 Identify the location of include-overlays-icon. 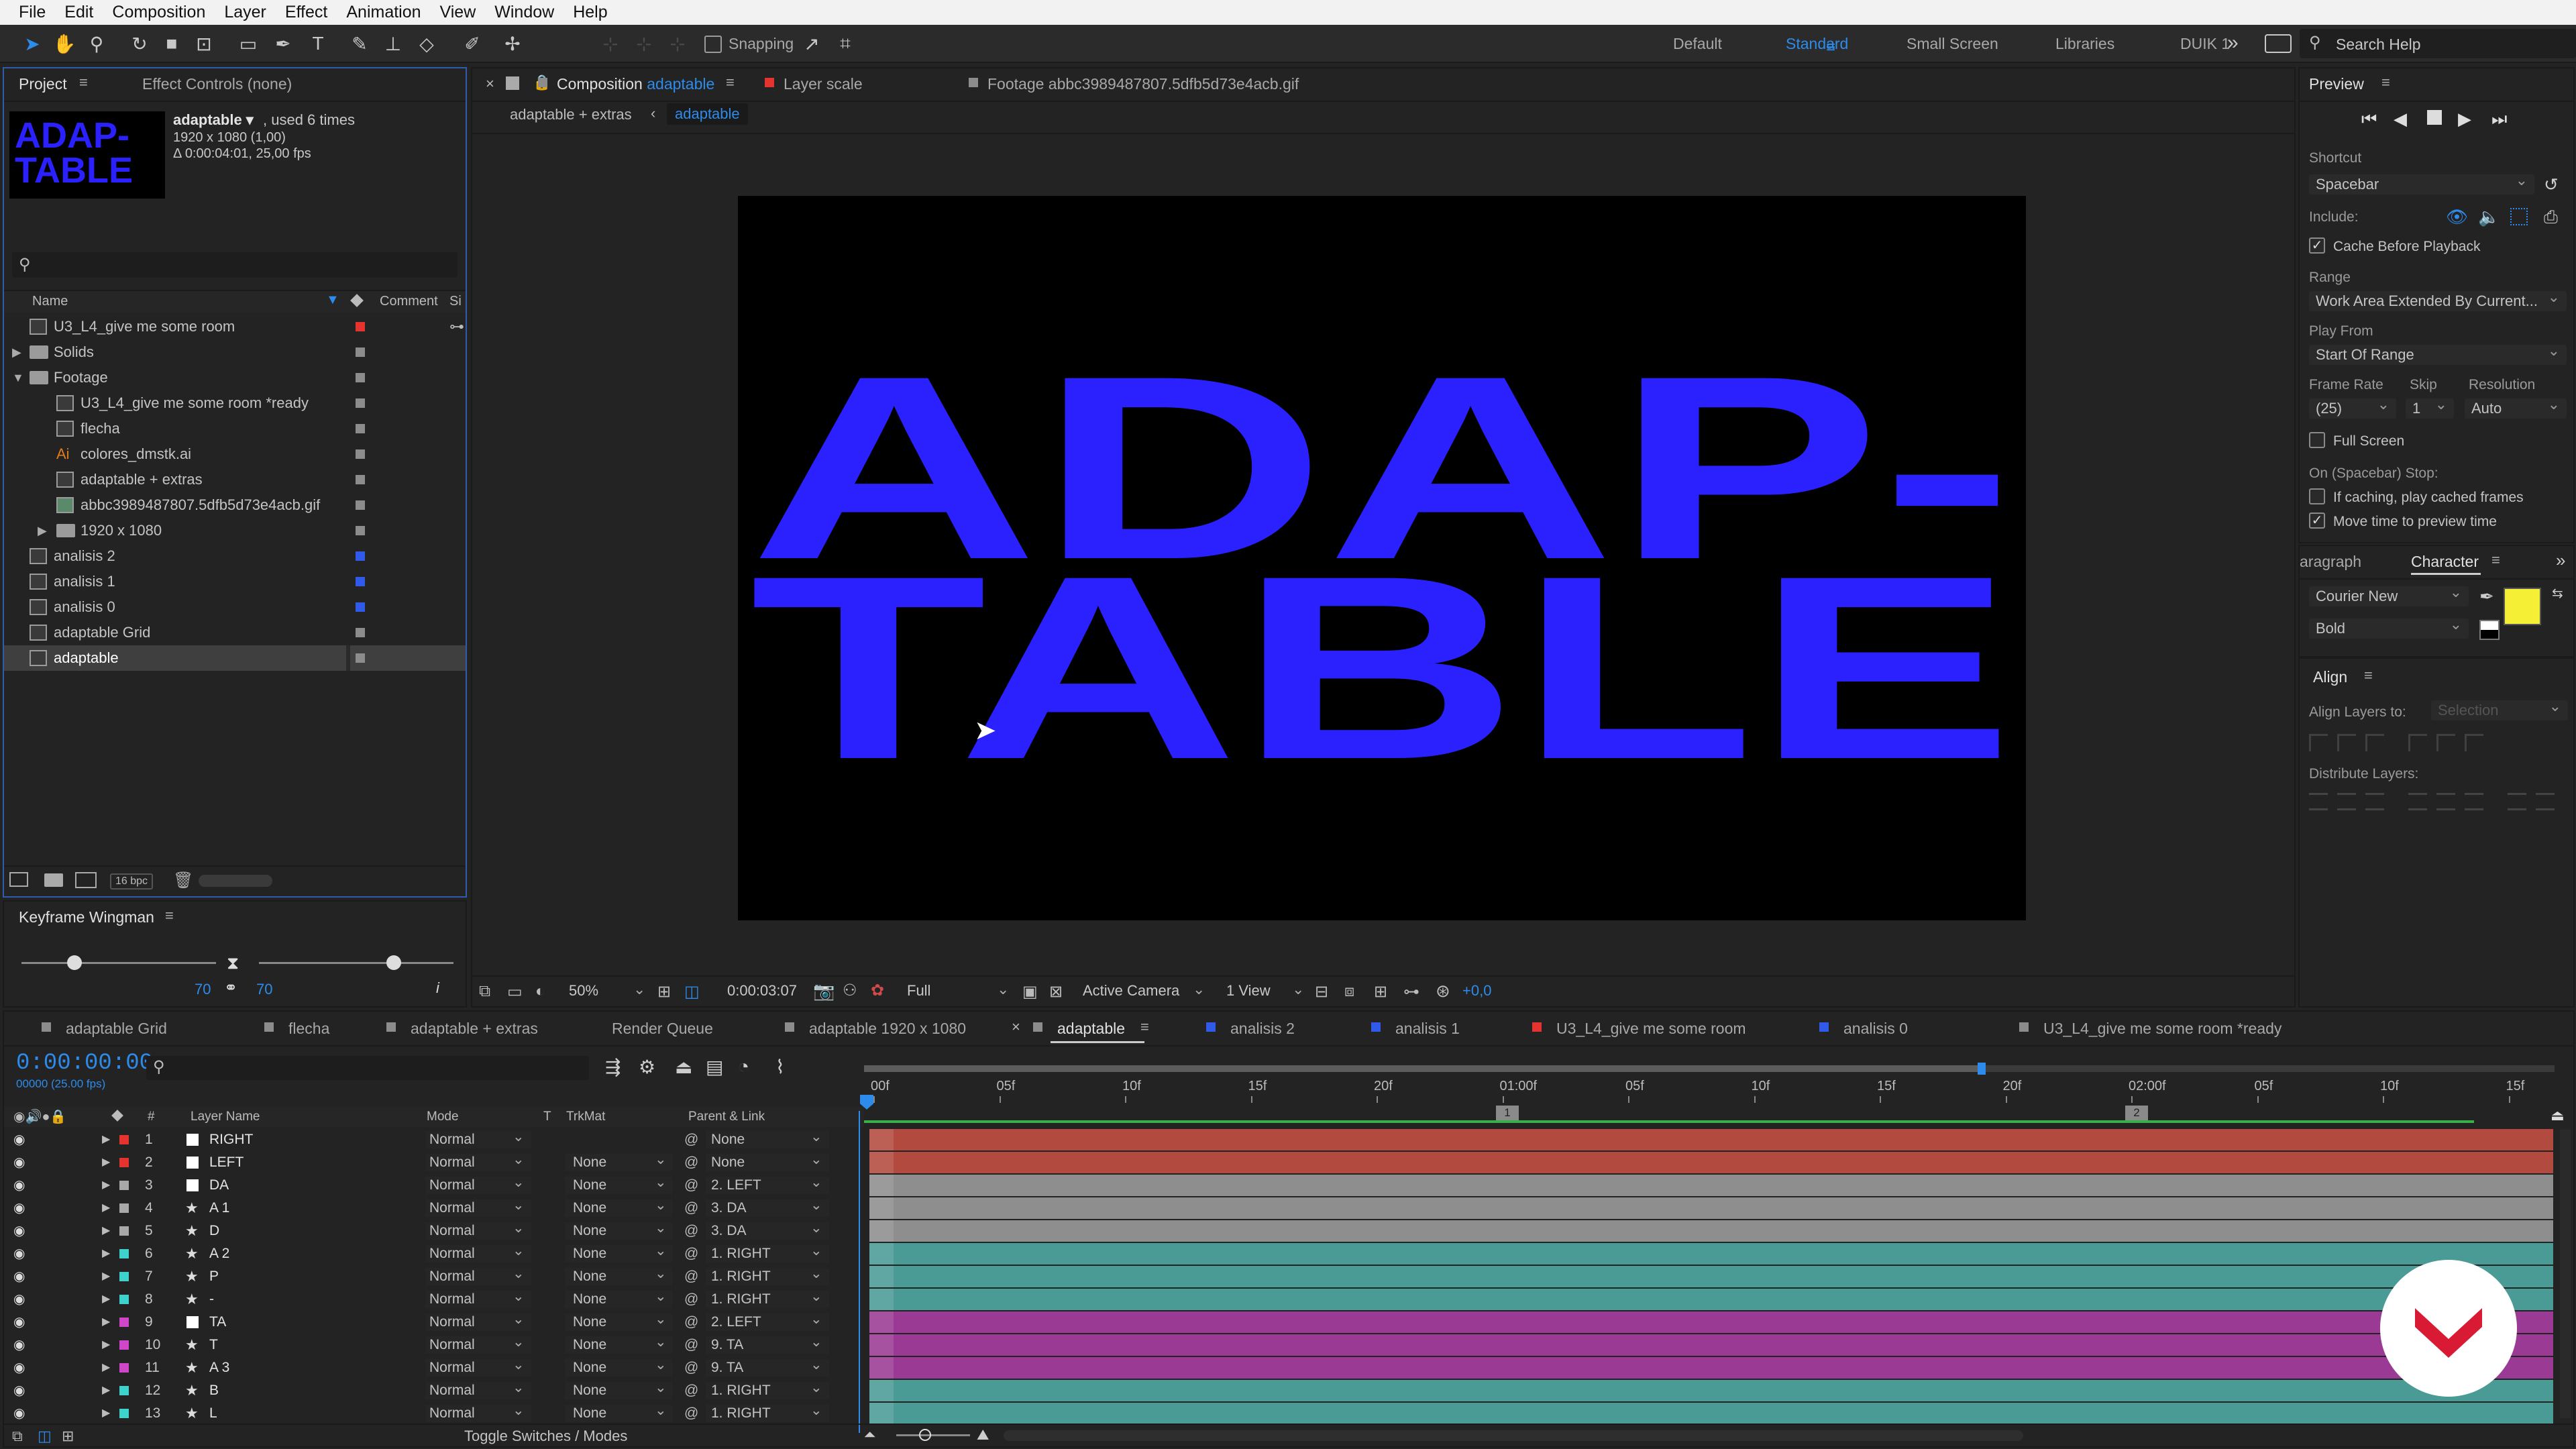
(2519, 216).